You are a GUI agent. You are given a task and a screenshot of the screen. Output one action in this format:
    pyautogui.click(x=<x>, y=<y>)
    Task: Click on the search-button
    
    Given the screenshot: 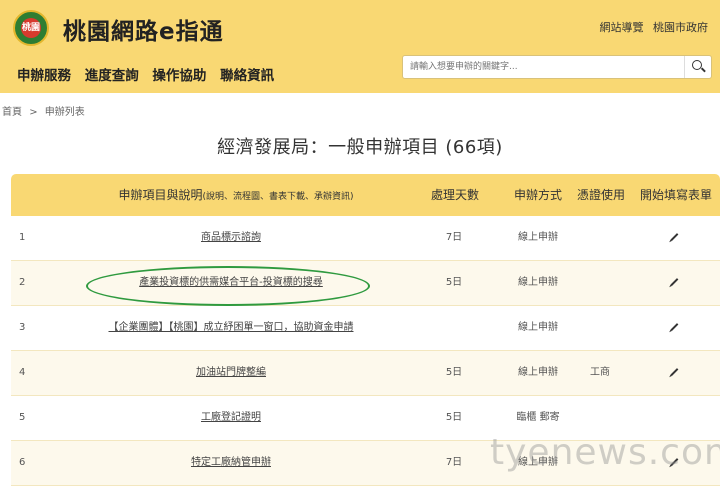 What is the action you would take?
    pyautogui.click(x=697, y=67)
    